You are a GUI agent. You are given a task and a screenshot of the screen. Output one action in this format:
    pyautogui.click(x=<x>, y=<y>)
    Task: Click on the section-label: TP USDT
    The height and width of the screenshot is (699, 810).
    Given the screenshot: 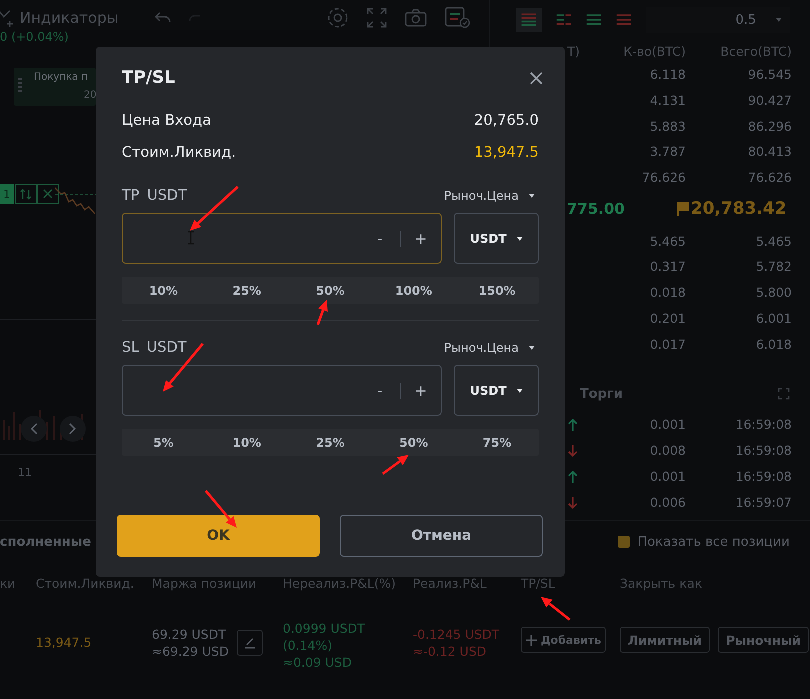 What is the action you would take?
    pyautogui.click(x=155, y=196)
    